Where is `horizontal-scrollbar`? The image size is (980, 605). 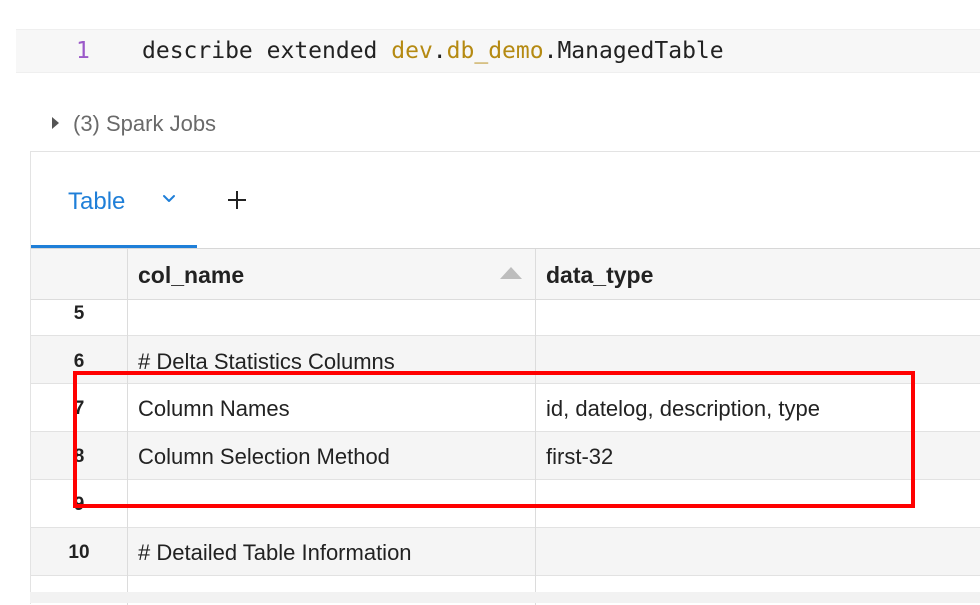 horizontal-scrollbar is located at coordinates (505, 597).